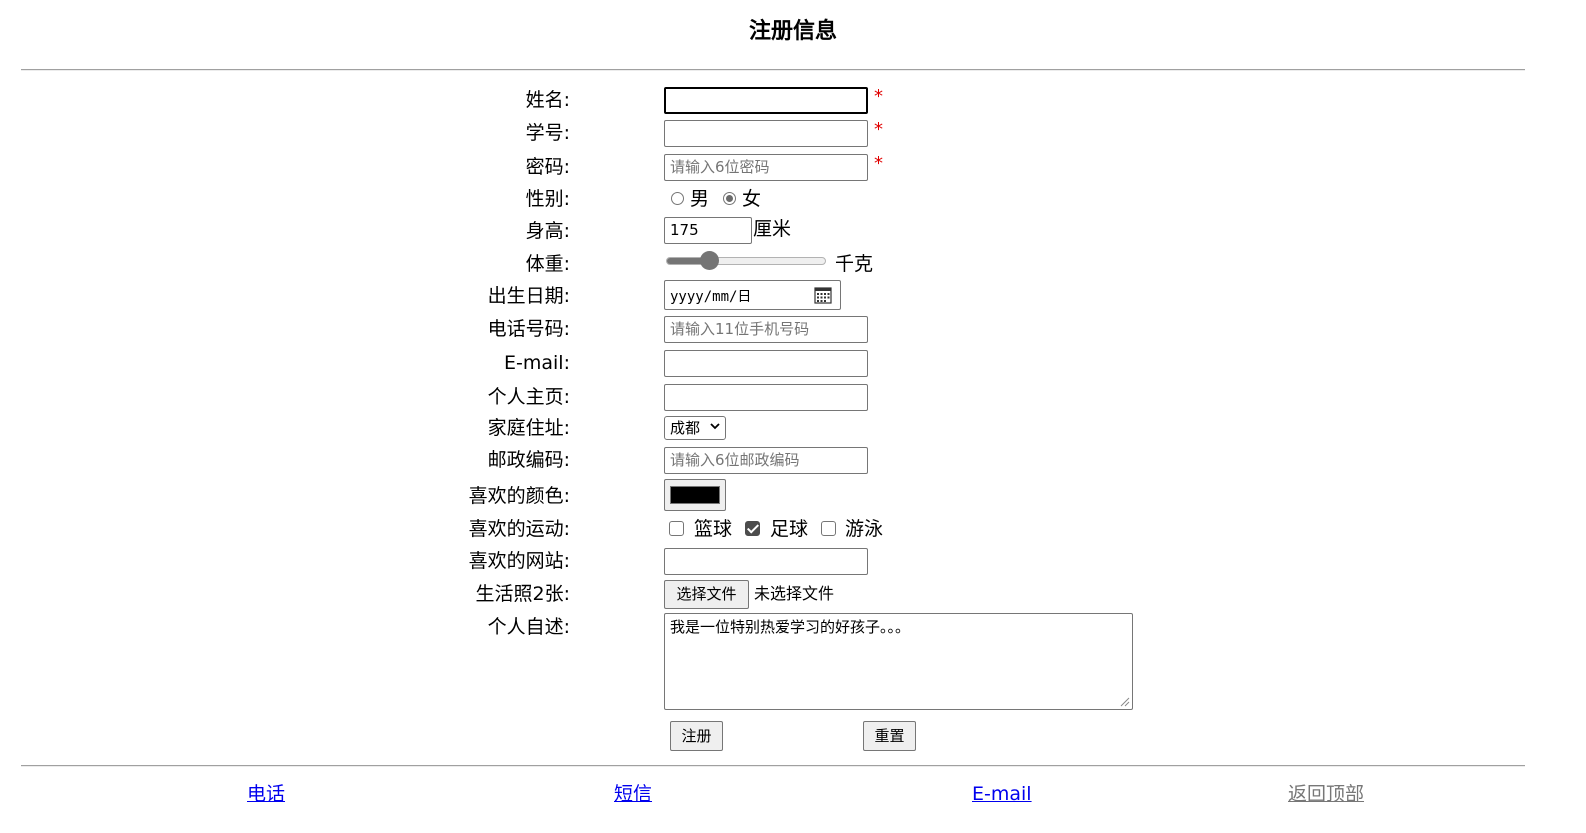 Image resolution: width=1586 pixels, height=833 pixels. What do you see at coordinates (766, 397) in the screenshot?
I see `homepage-input` at bounding box center [766, 397].